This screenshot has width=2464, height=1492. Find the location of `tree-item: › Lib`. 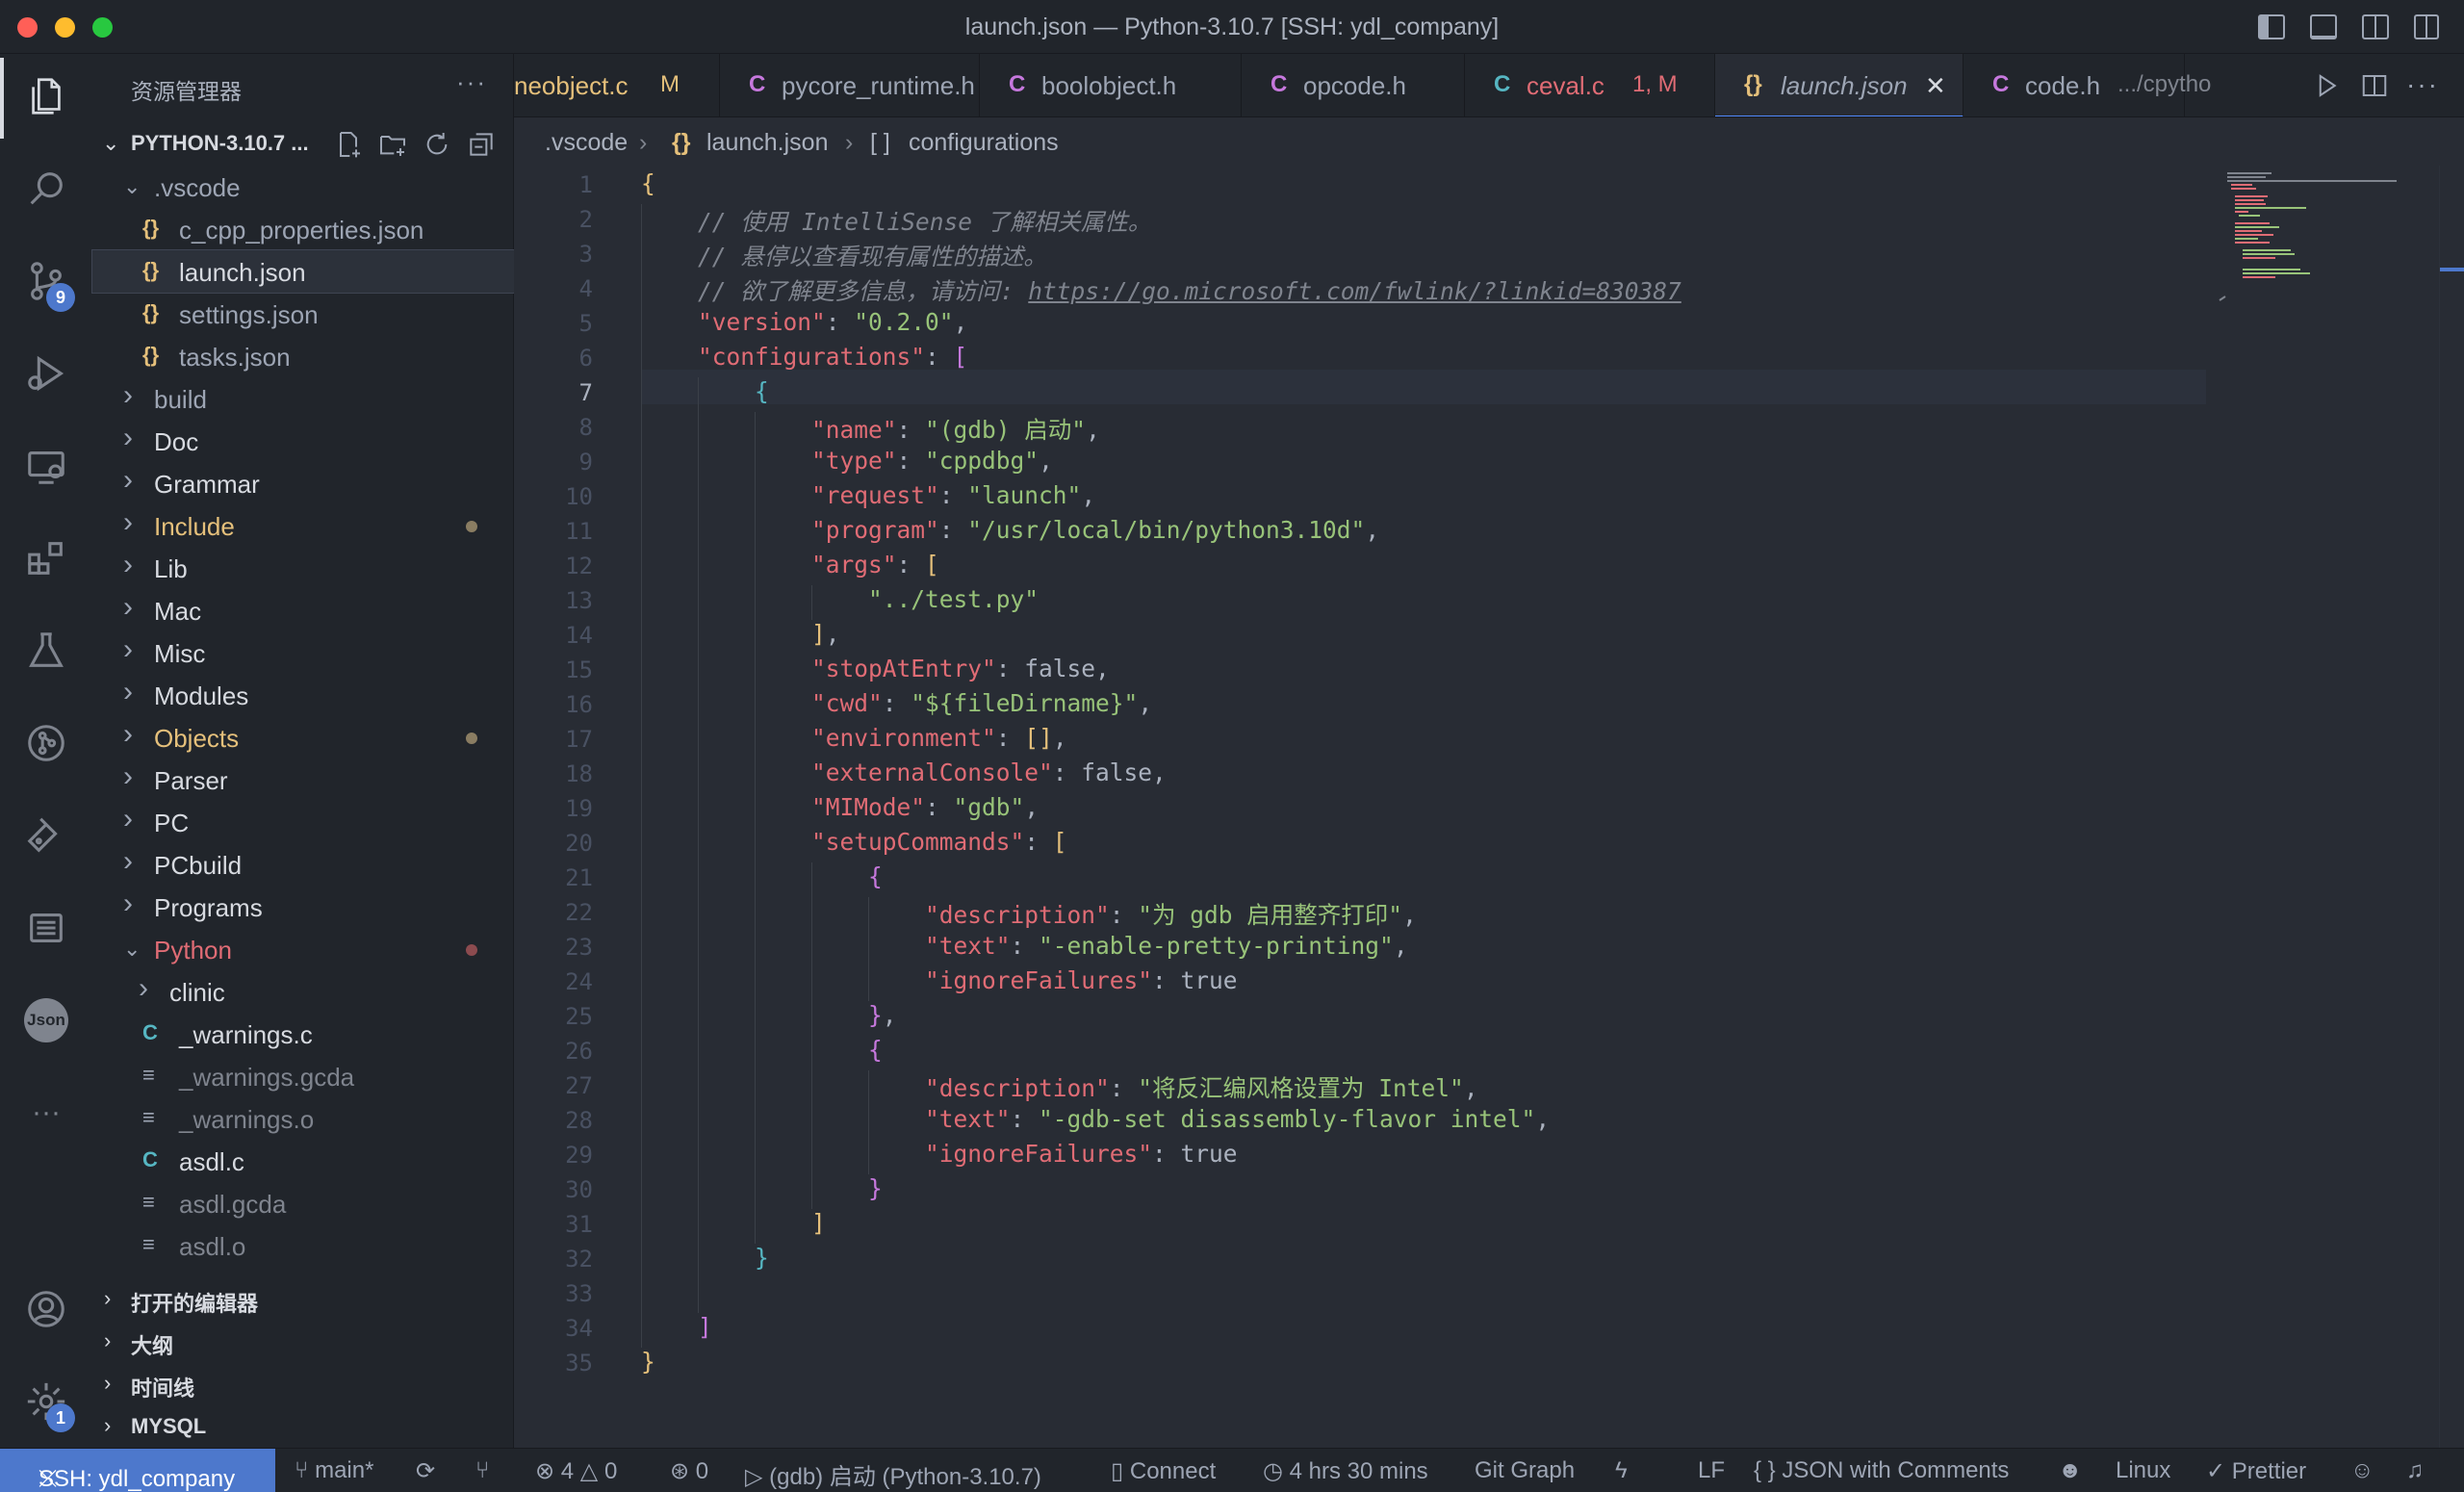

tree-item: › Lib is located at coordinates (303, 568).